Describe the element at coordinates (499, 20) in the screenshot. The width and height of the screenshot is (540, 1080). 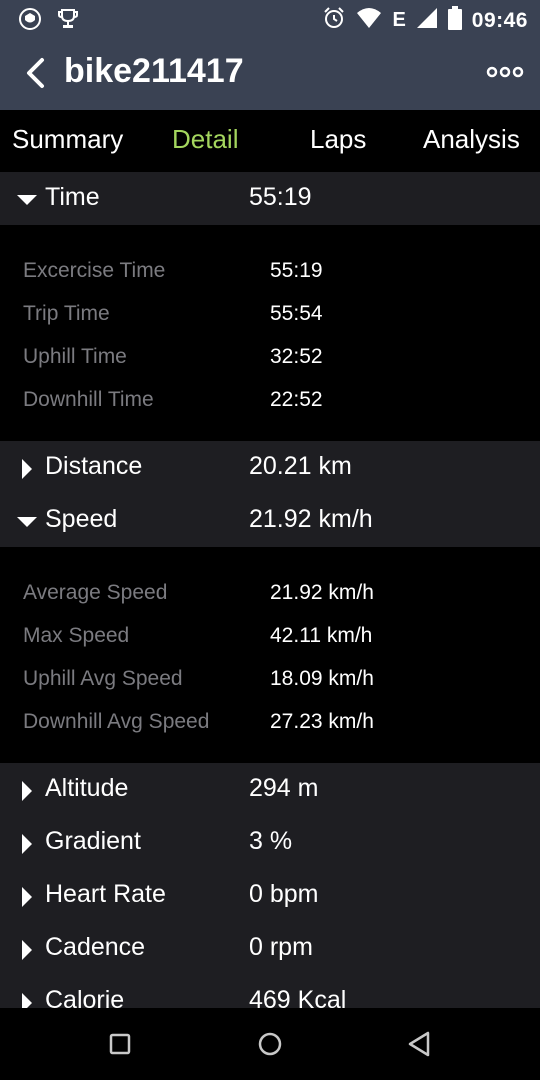
I see `status-time: 09:46` at that location.